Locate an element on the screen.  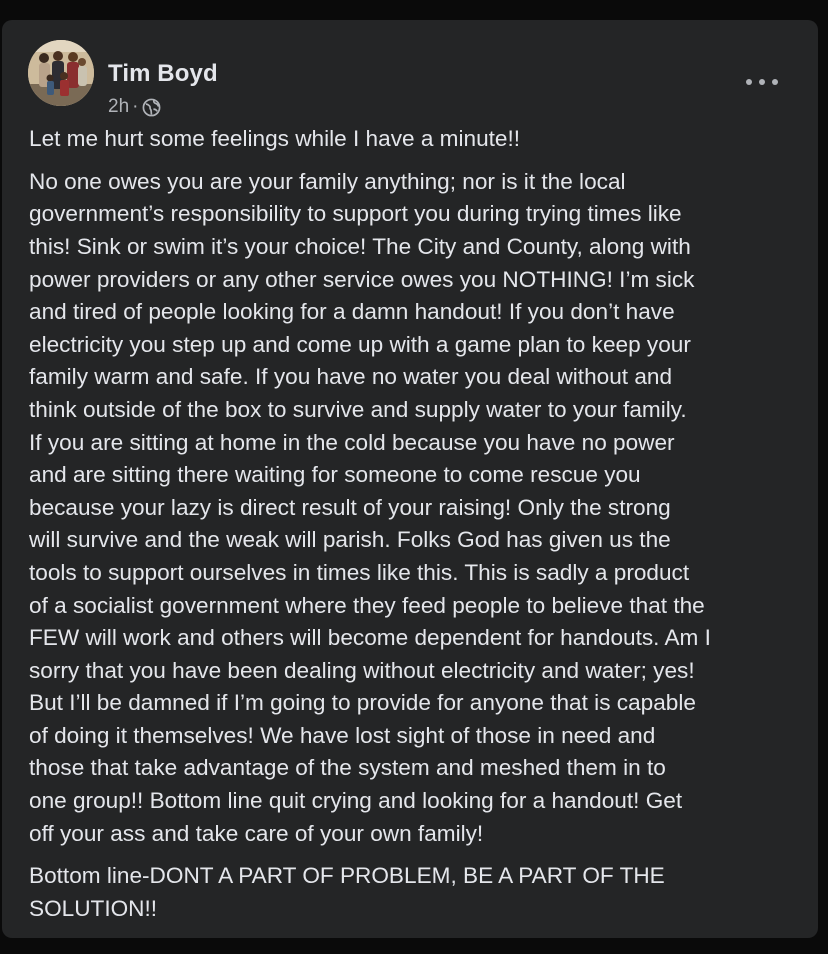
post-meta: 2h · is located at coordinates (134, 107).